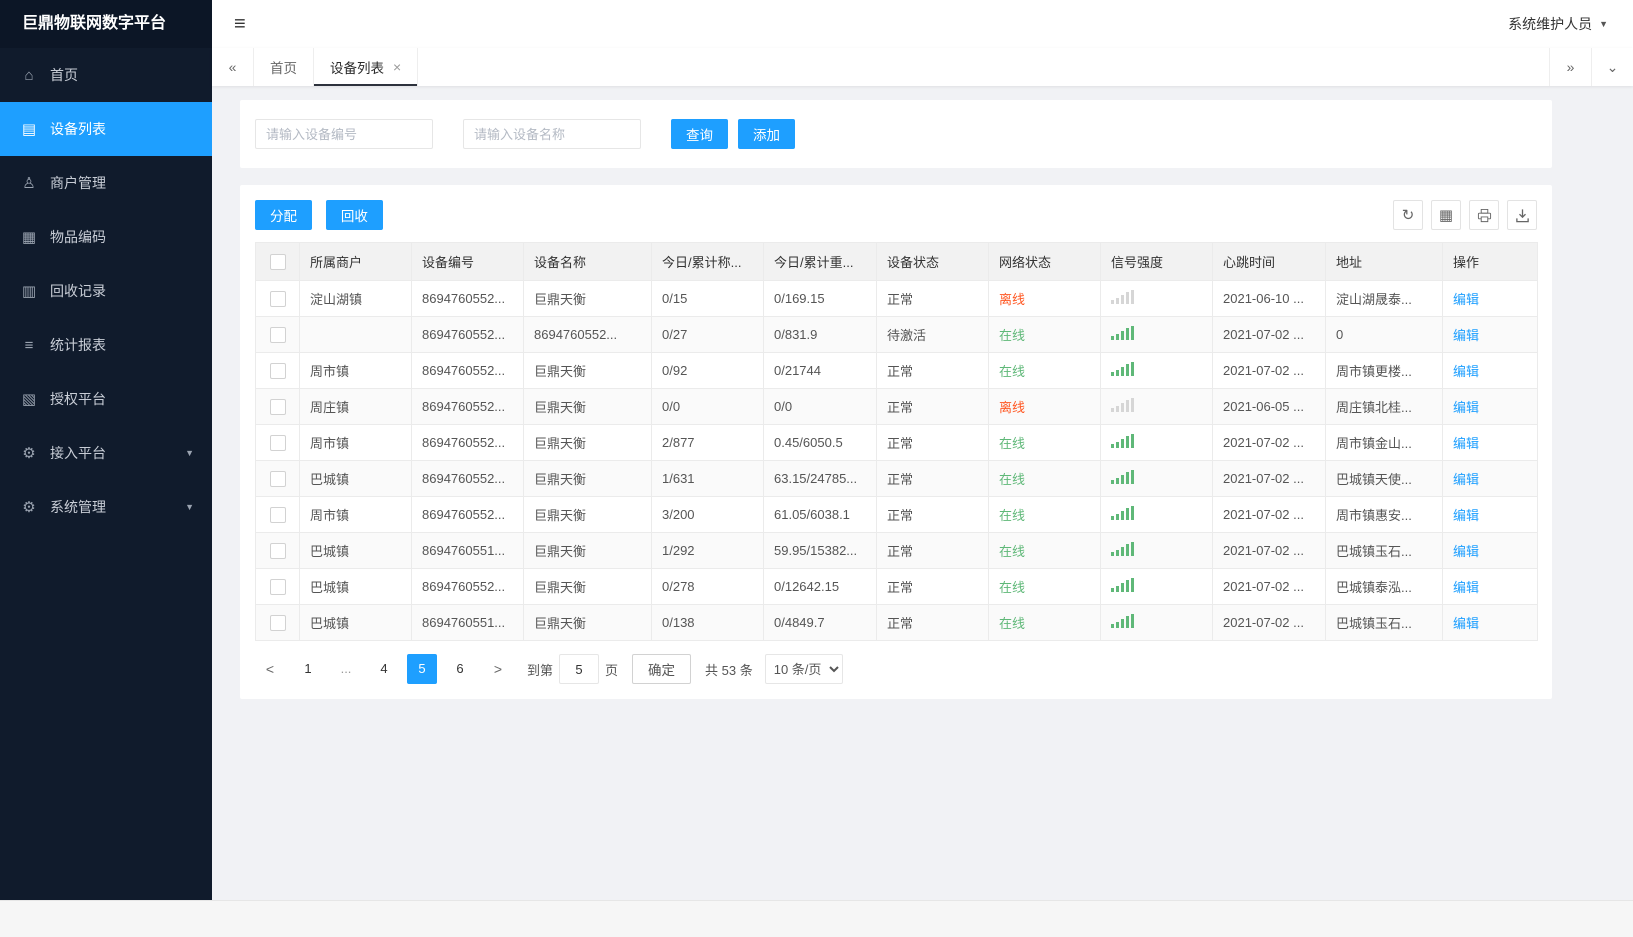 This screenshot has width=1633, height=937. What do you see at coordinates (106, 399) in the screenshot?
I see `sidebar-item-auth-platform: 授权平台` at bounding box center [106, 399].